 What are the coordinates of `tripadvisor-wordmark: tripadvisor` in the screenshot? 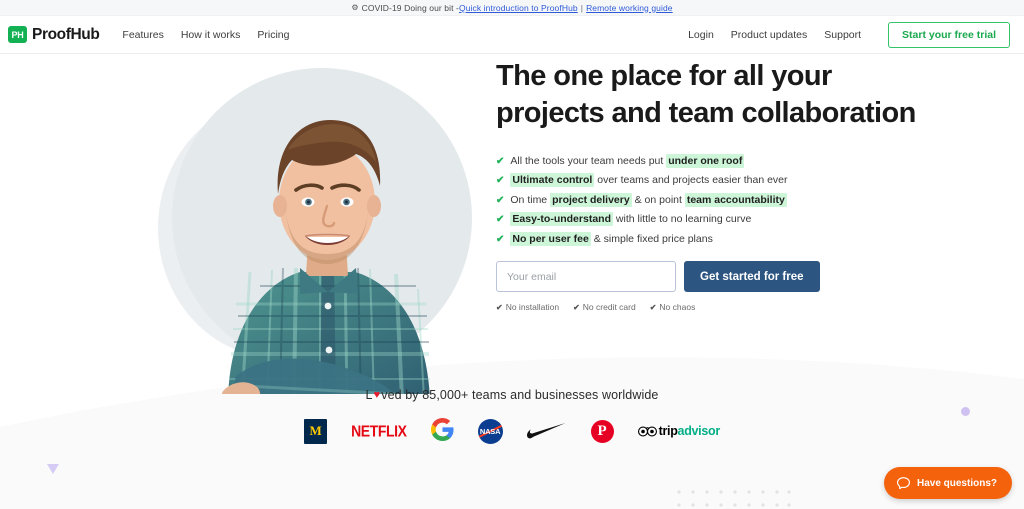 It's located at (689, 431).